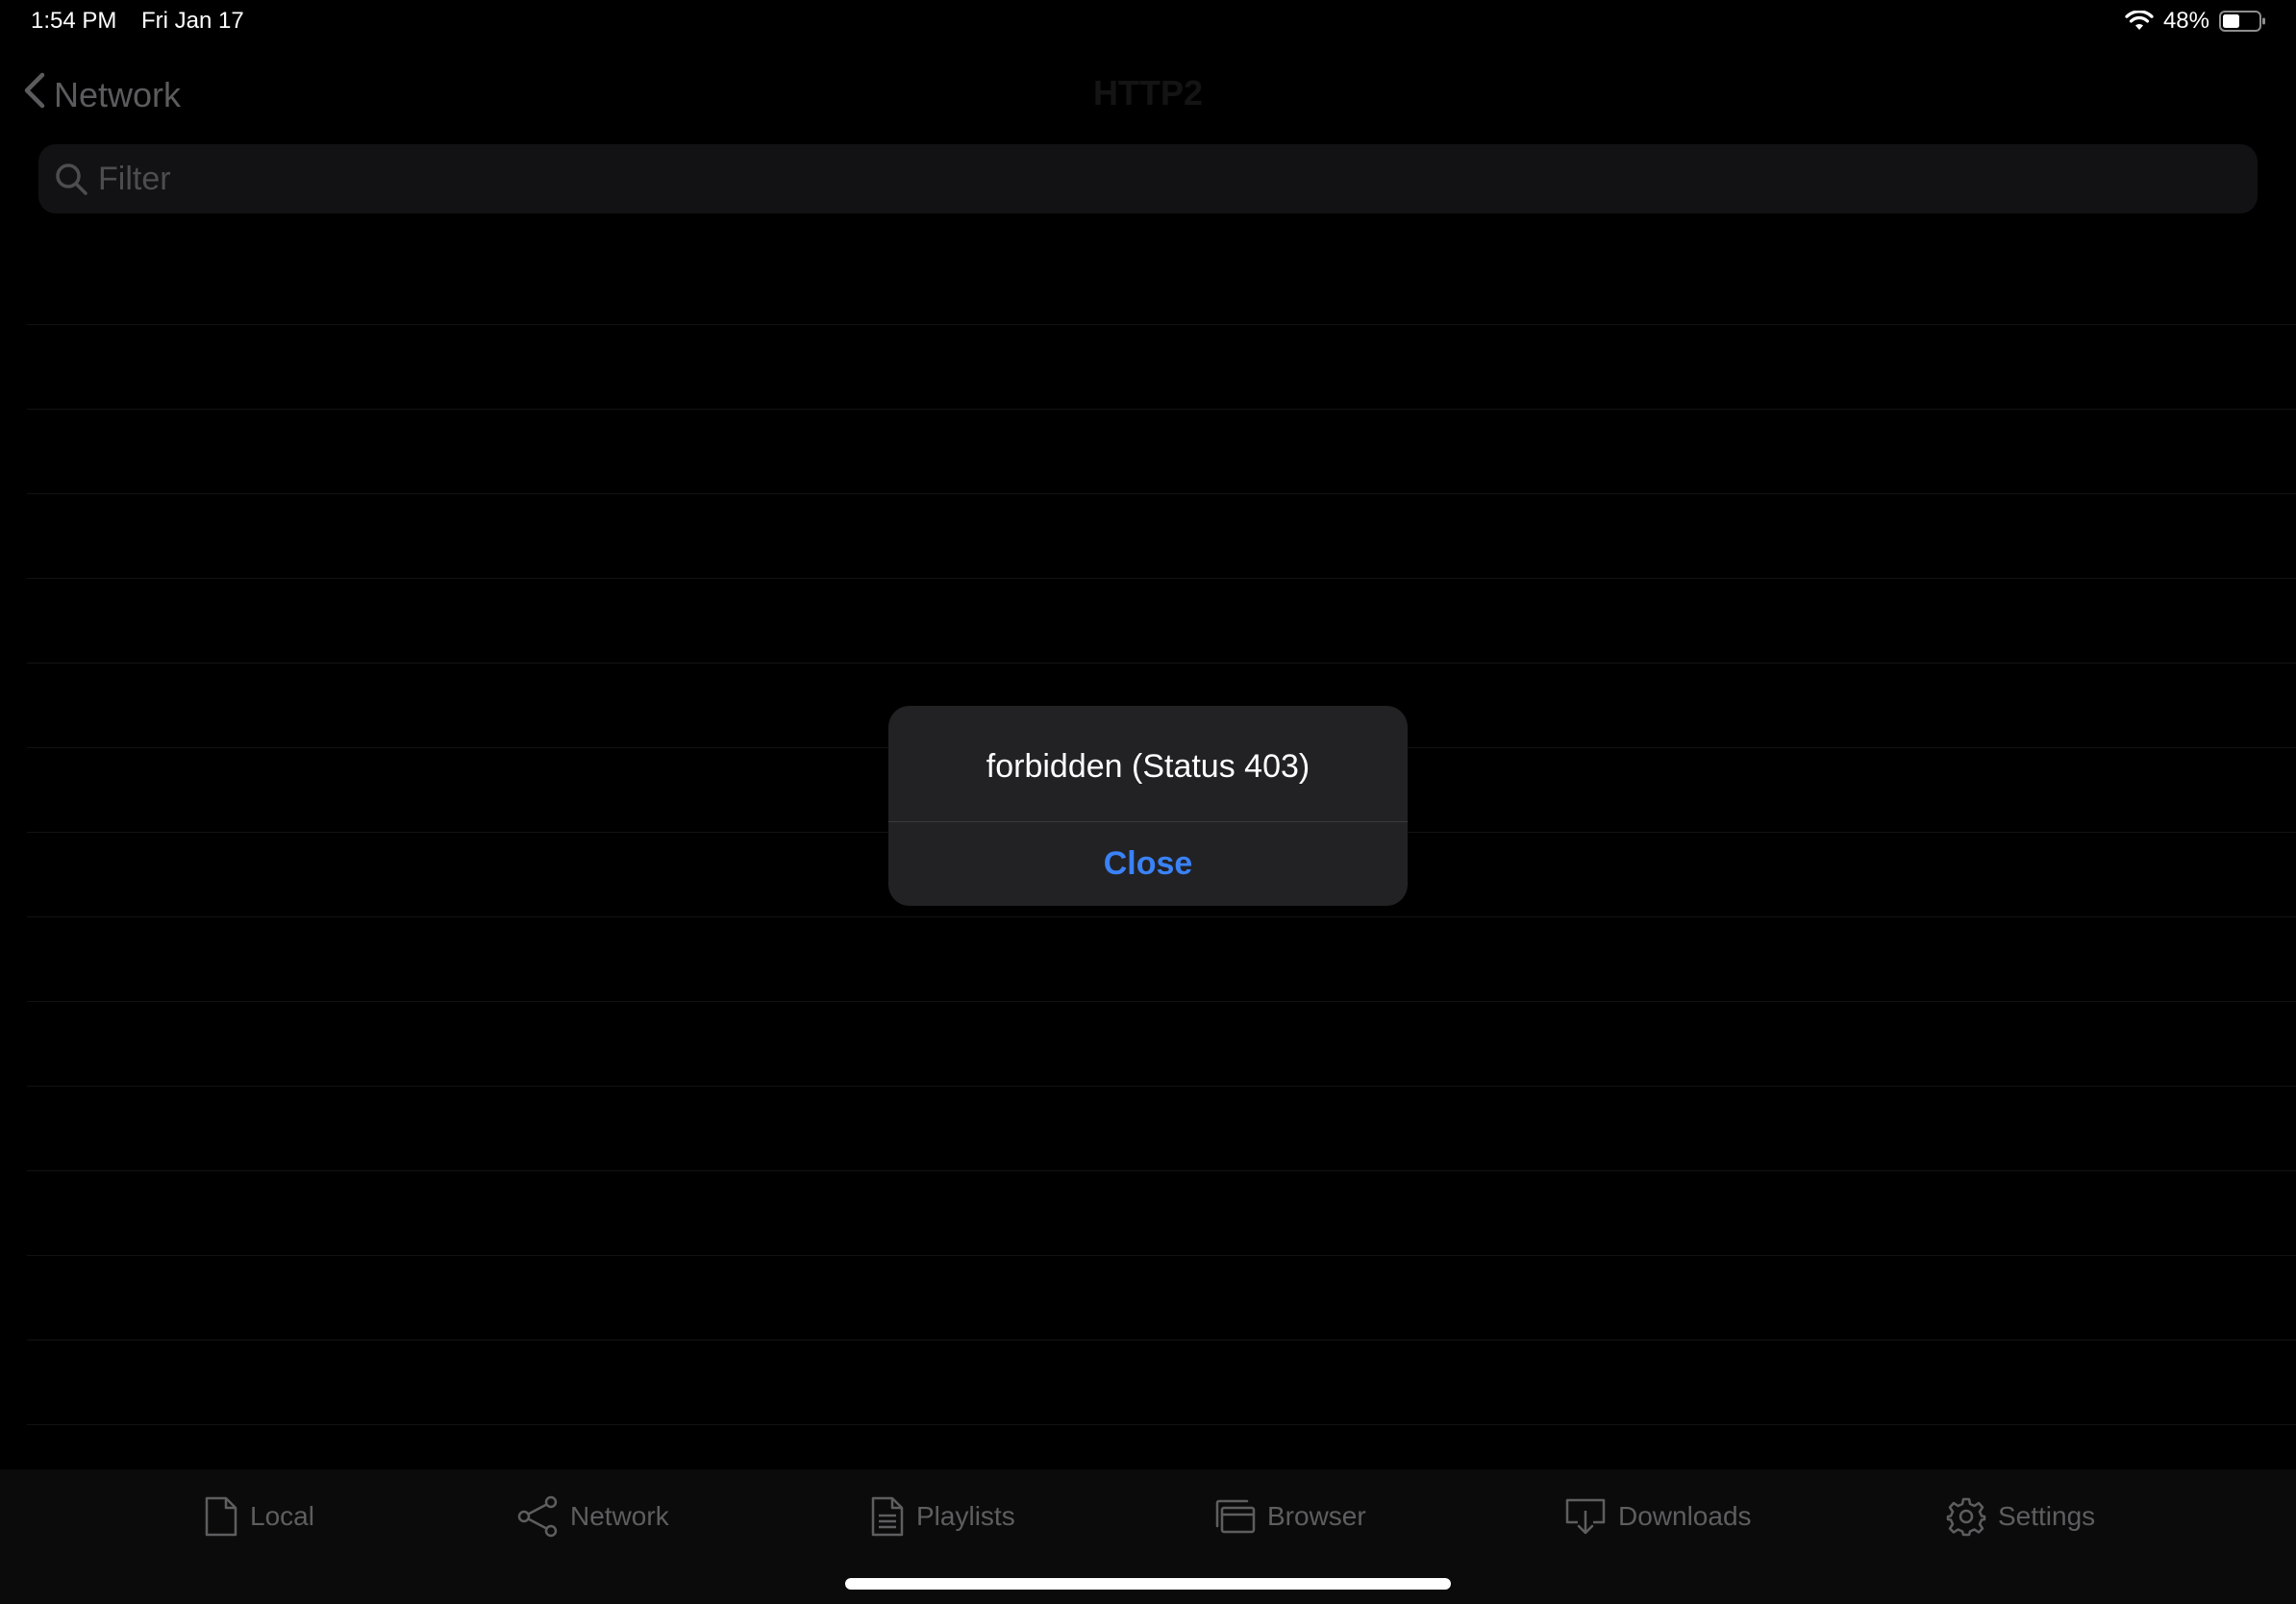 This screenshot has height=1604, width=2296. What do you see at coordinates (1966, 1516) in the screenshot?
I see `gear-icon` at bounding box center [1966, 1516].